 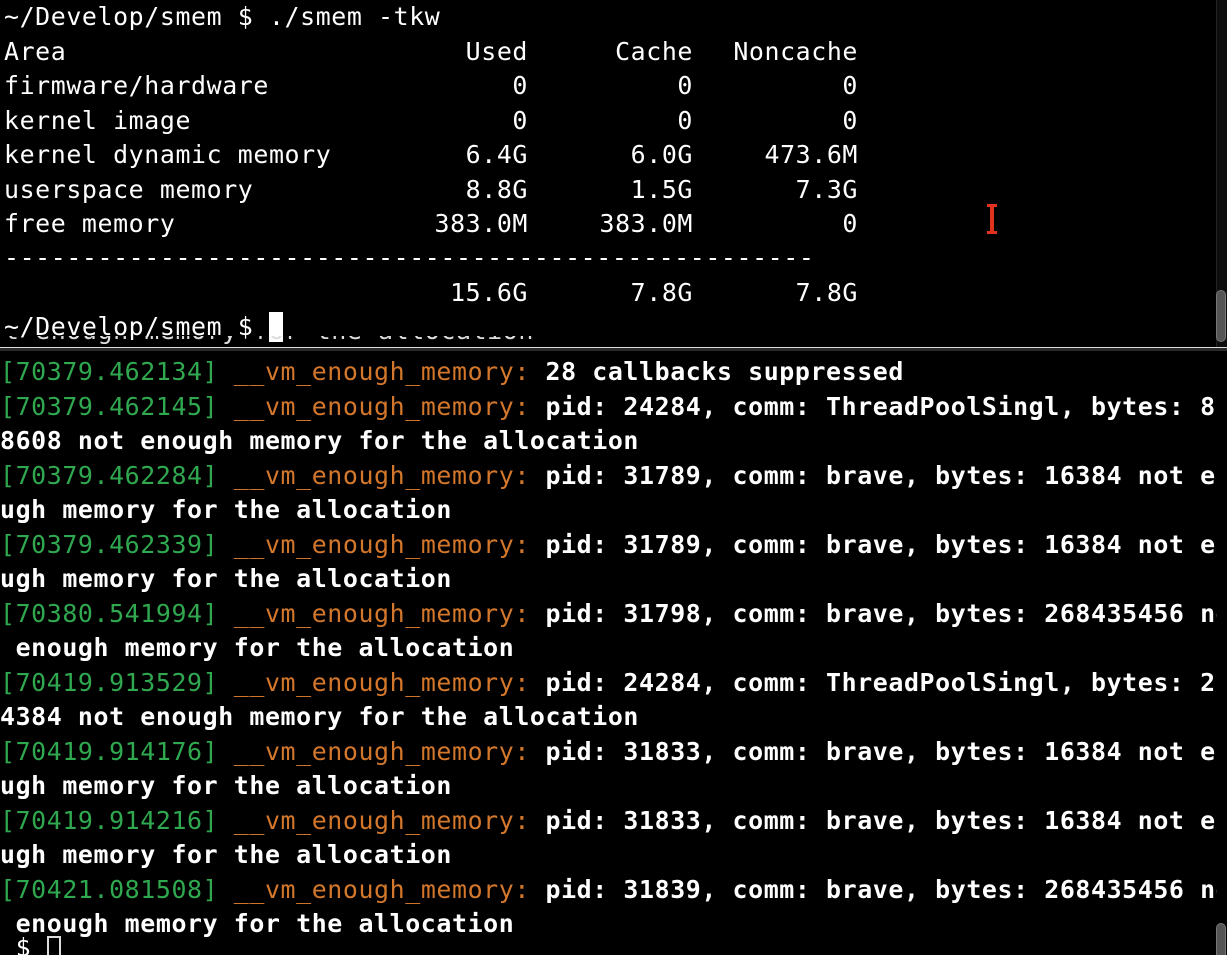 I want to click on bottom-text-cursor, so click(x=53, y=945).